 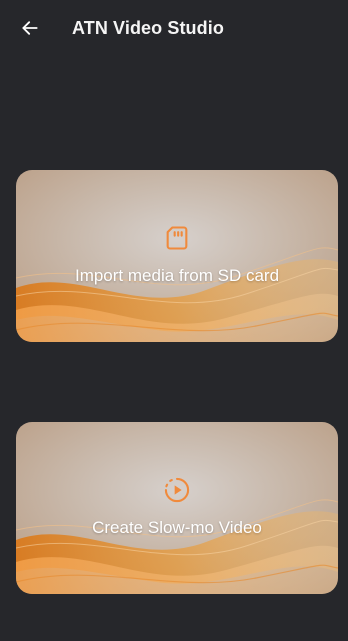 I want to click on arrow-left-icon, so click(x=30, y=30).